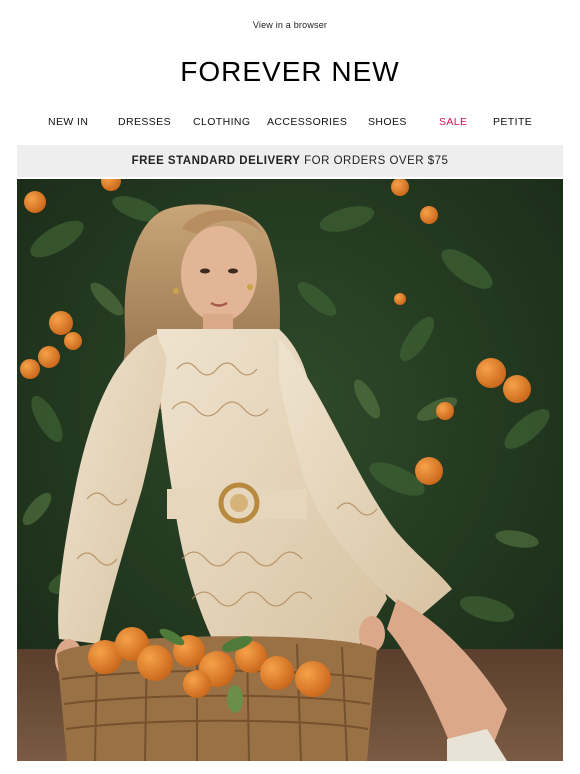  Describe the element at coordinates (376, 161) in the screenshot. I see `banner-text: FOR ORDERS OVER $75` at that location.